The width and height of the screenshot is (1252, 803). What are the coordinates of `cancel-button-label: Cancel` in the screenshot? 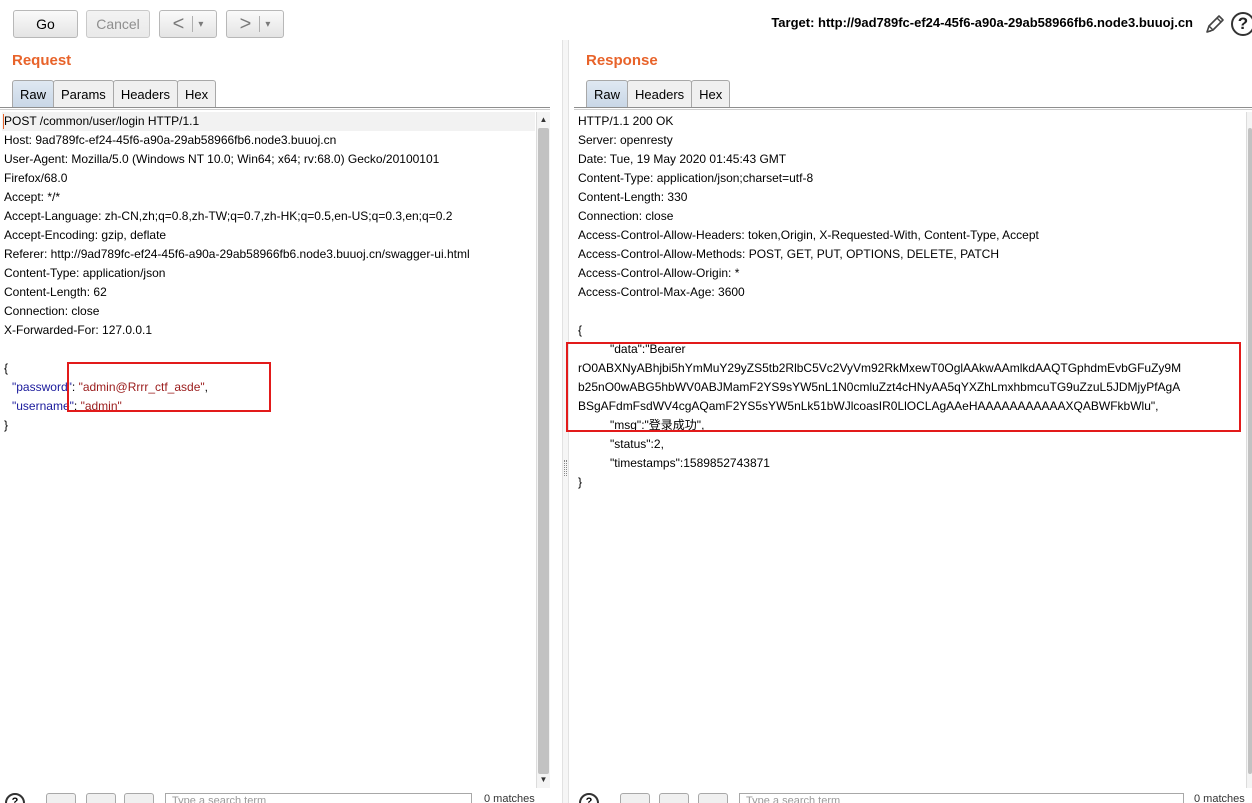 It's located at (118, 24).